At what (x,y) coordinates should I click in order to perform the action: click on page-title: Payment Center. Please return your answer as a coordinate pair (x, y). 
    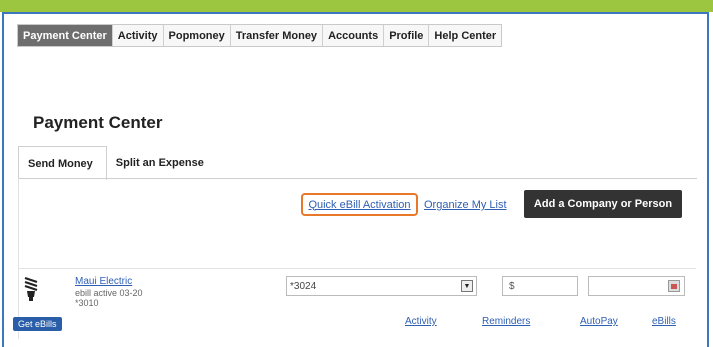
    Looking at the image, I should click on (98, 122).